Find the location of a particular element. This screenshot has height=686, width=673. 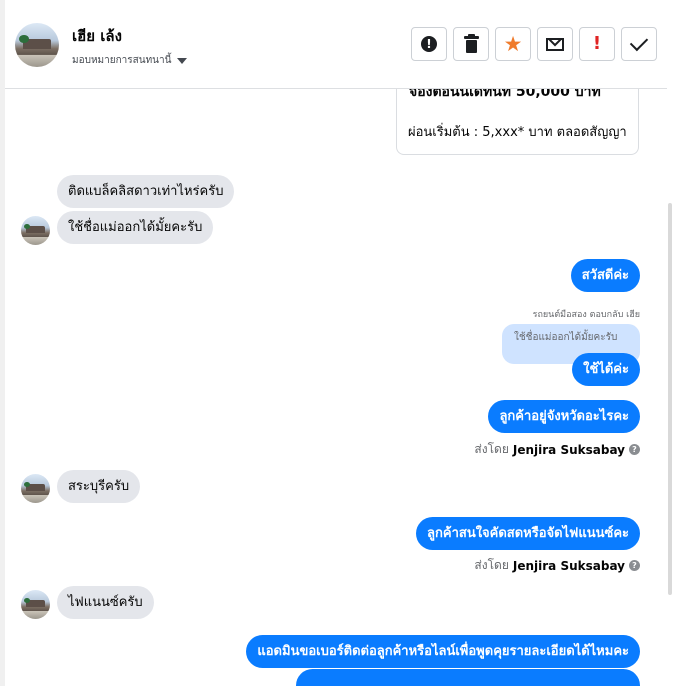

spam-button: ! is located at coordinates (597, 44).